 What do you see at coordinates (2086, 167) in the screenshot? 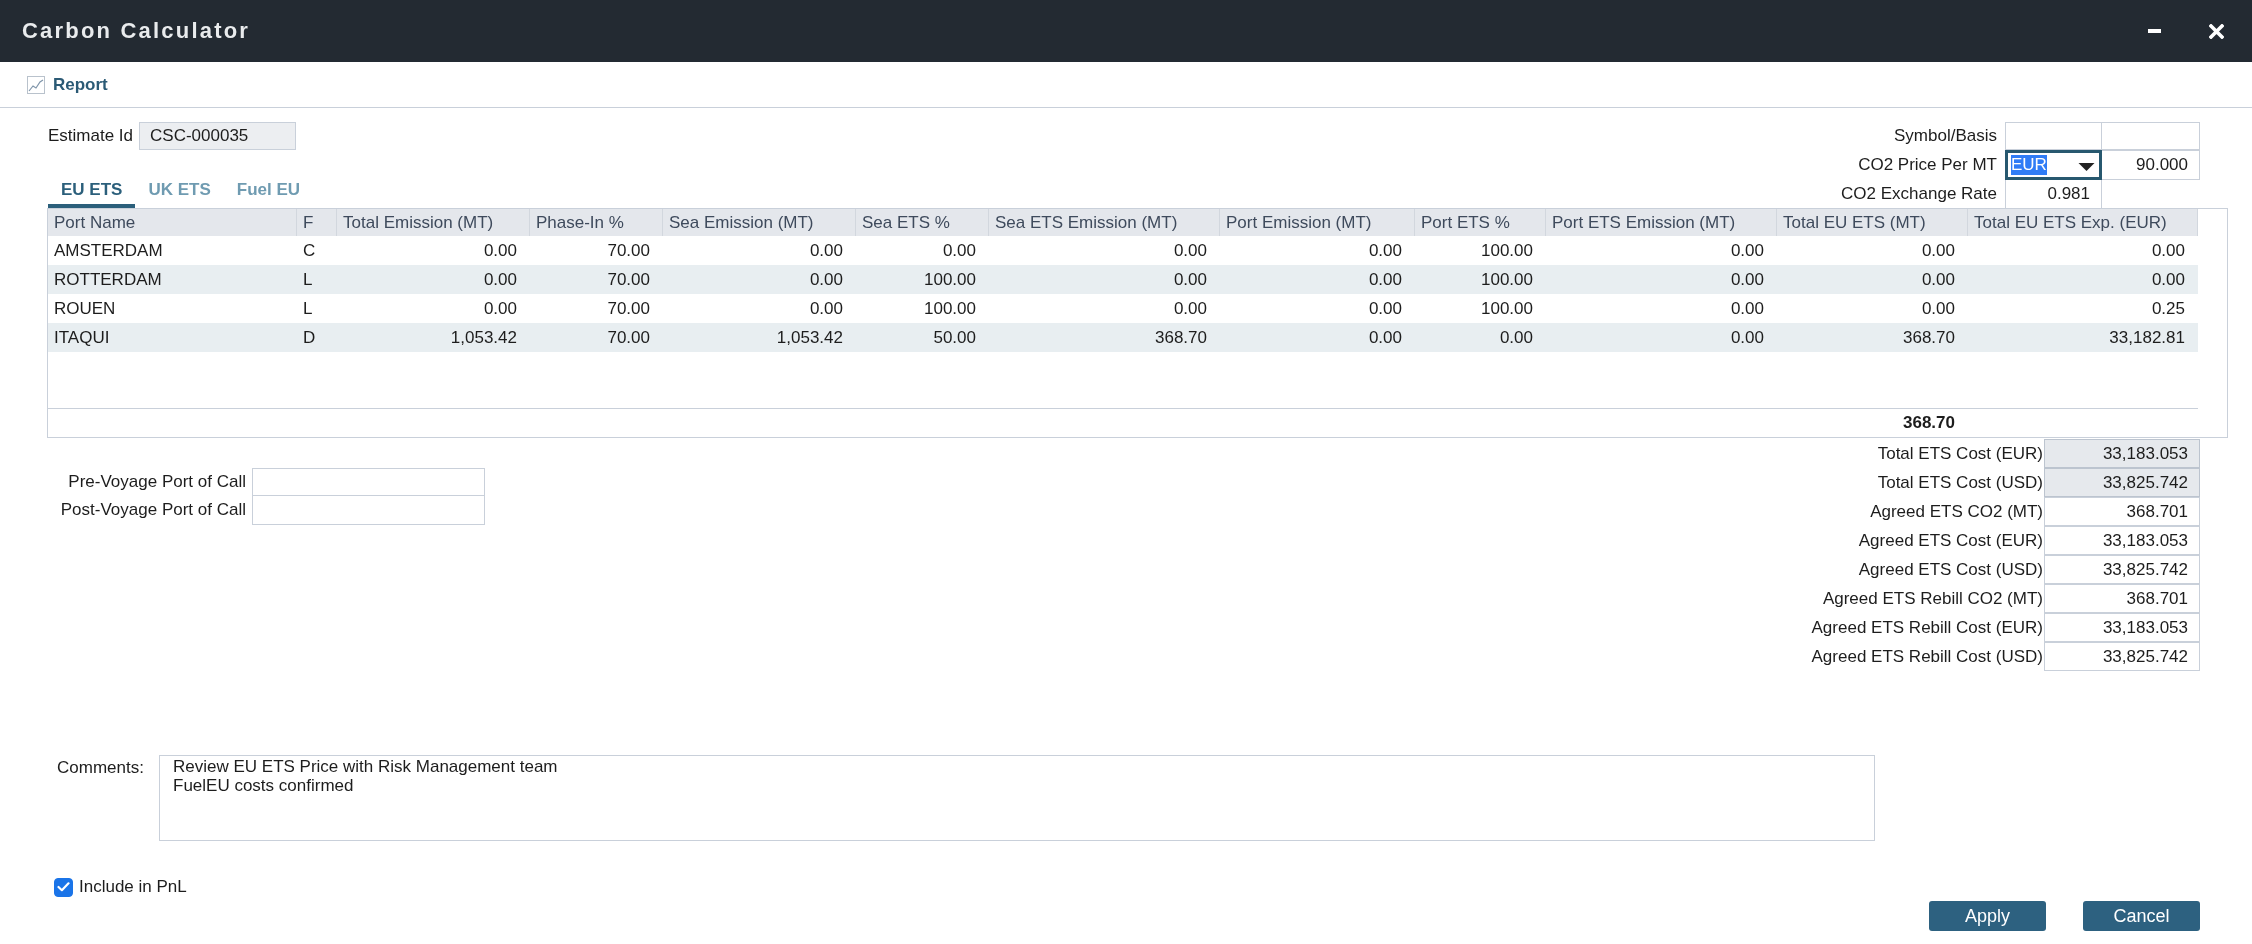
I see `caret-icon` at bounding box center [2086, 167].